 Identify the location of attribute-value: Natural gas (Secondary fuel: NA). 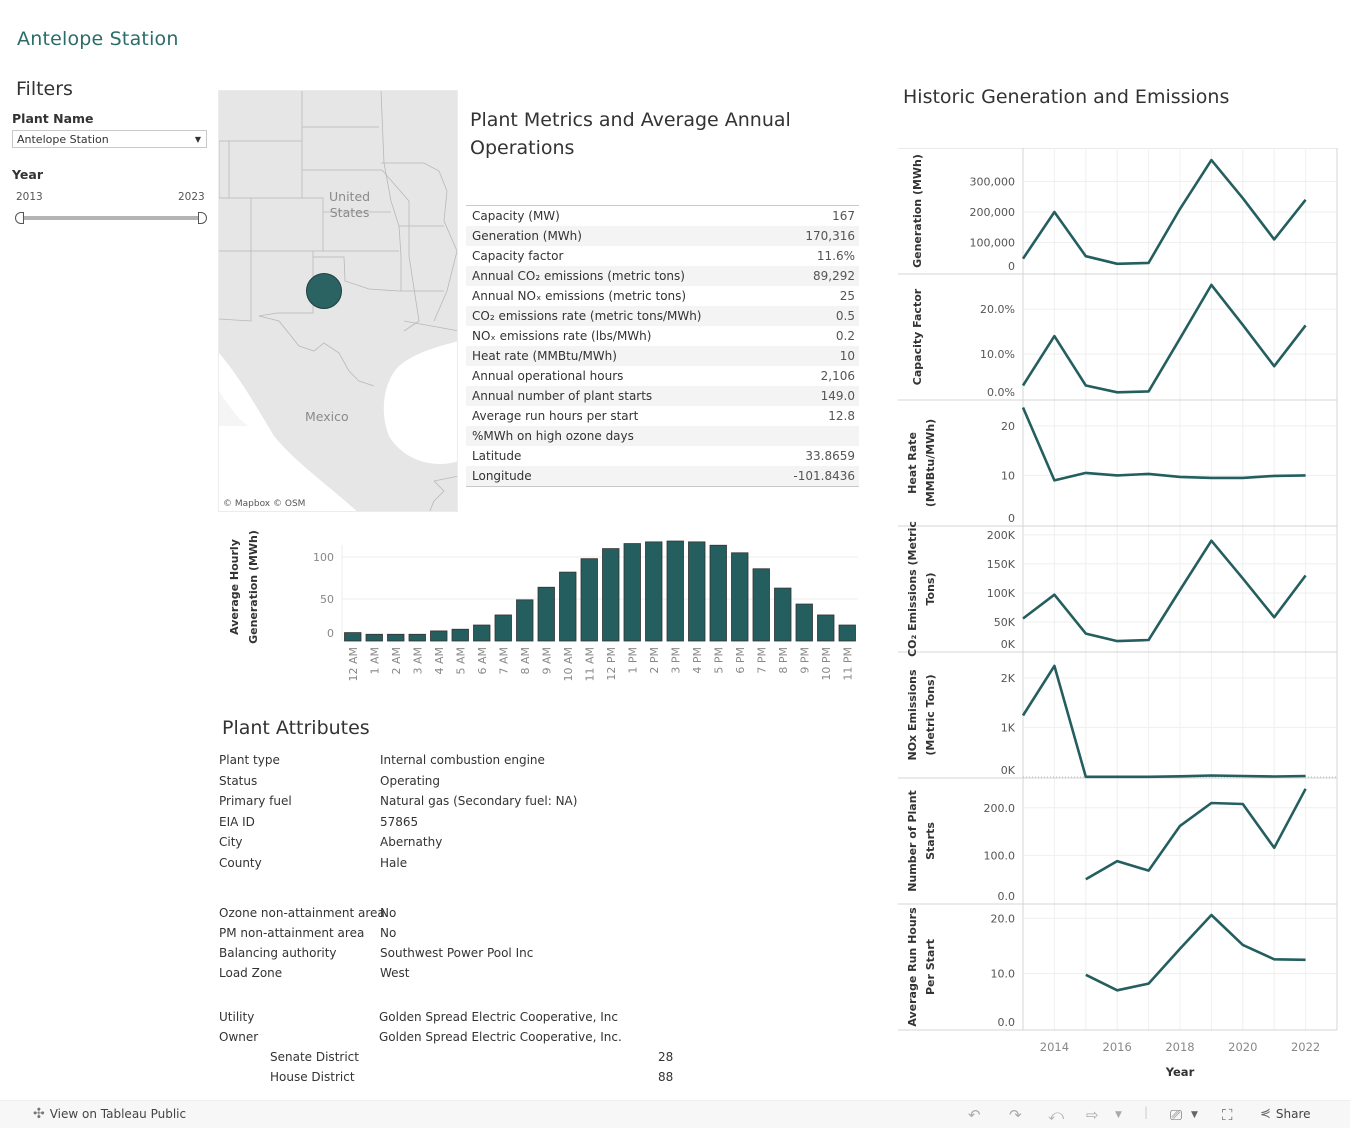
(478, 801).